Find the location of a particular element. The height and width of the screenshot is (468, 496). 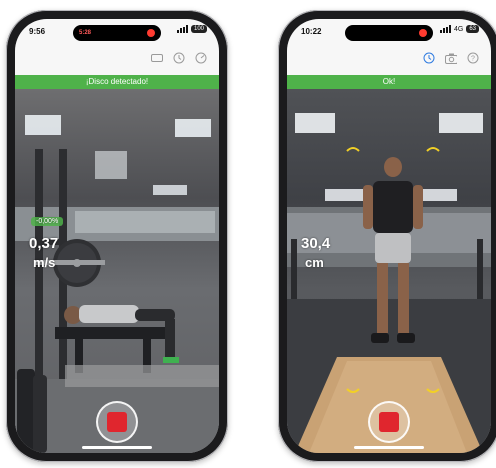

percent-badge: -0,00% is located at coordinates (47, 221).